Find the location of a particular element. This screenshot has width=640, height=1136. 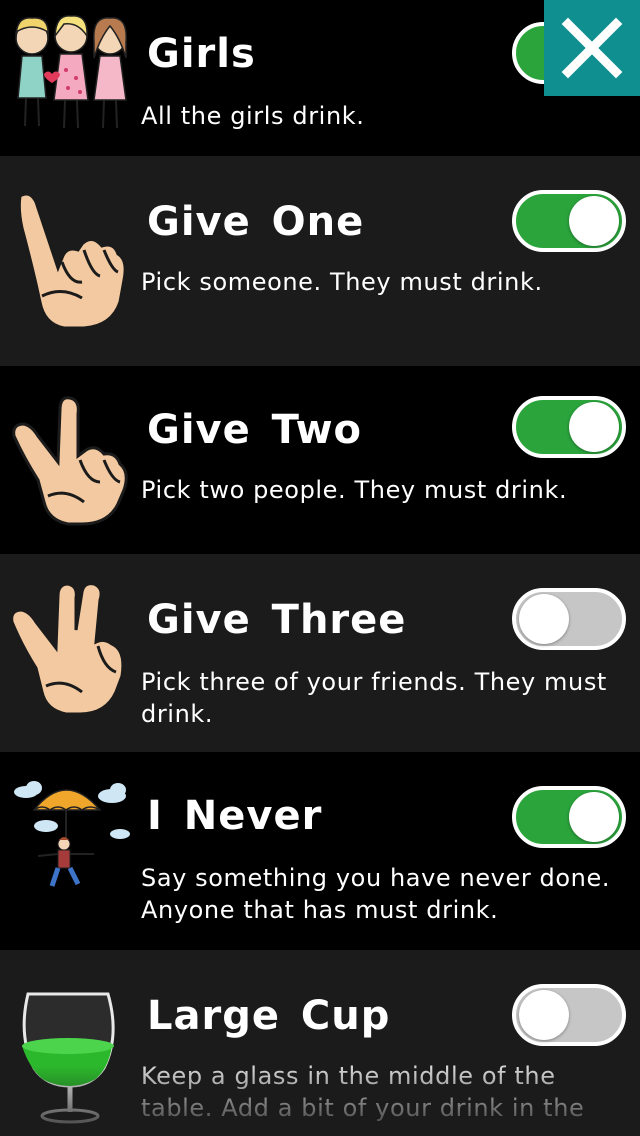

one-finger-hand-icon is located at coordinates (71, 258).